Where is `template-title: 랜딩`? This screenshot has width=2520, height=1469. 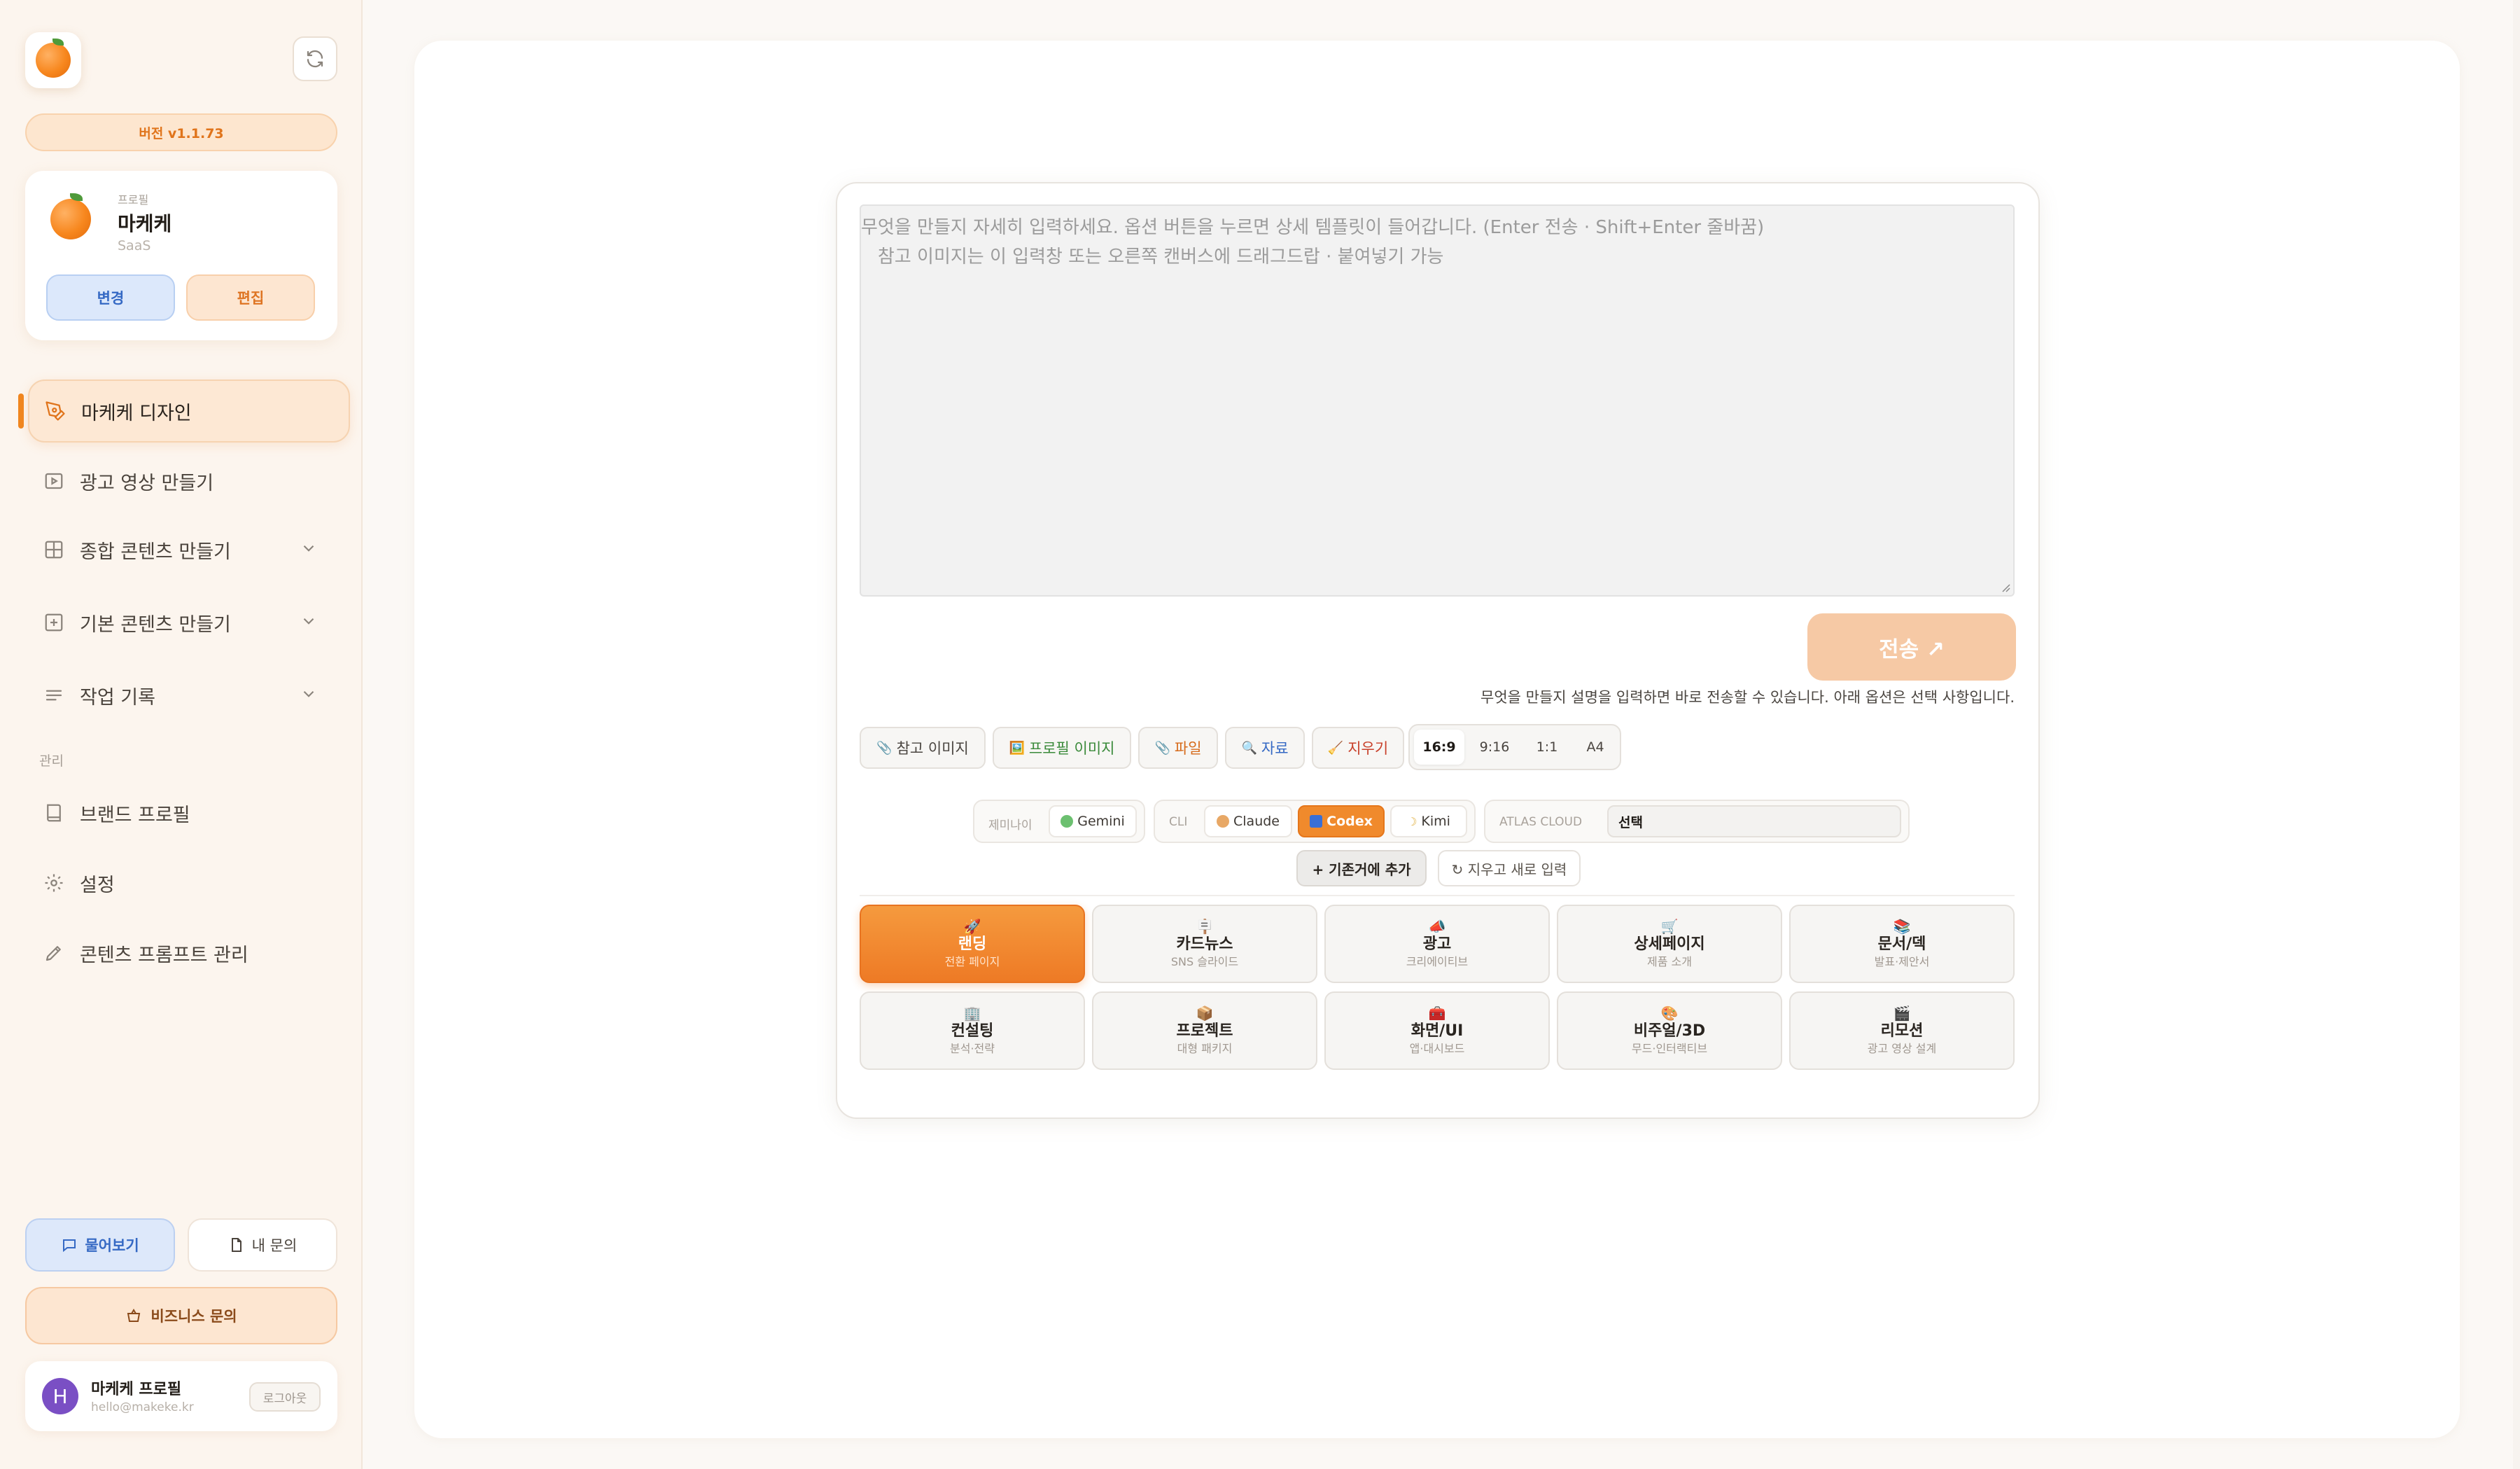
template-title: 랜딩 is located at coordinates (972, 944).